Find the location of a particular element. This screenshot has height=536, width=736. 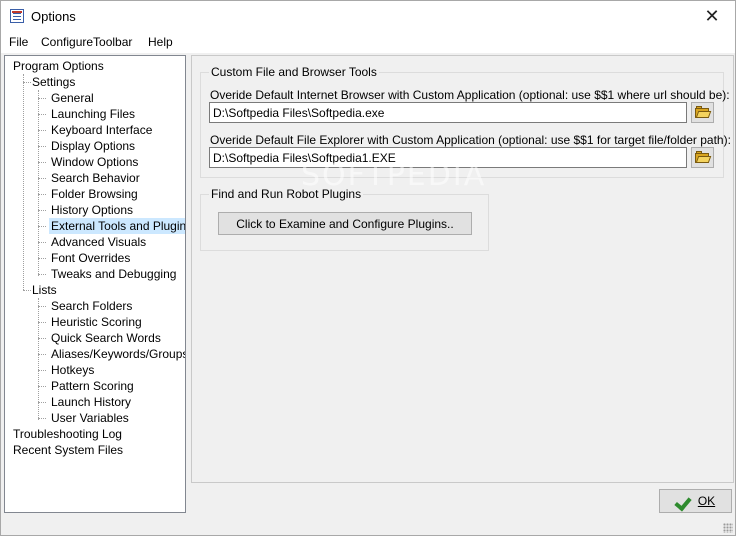

tree-item-window-options: Window Options is located at coordinates (94, 162).